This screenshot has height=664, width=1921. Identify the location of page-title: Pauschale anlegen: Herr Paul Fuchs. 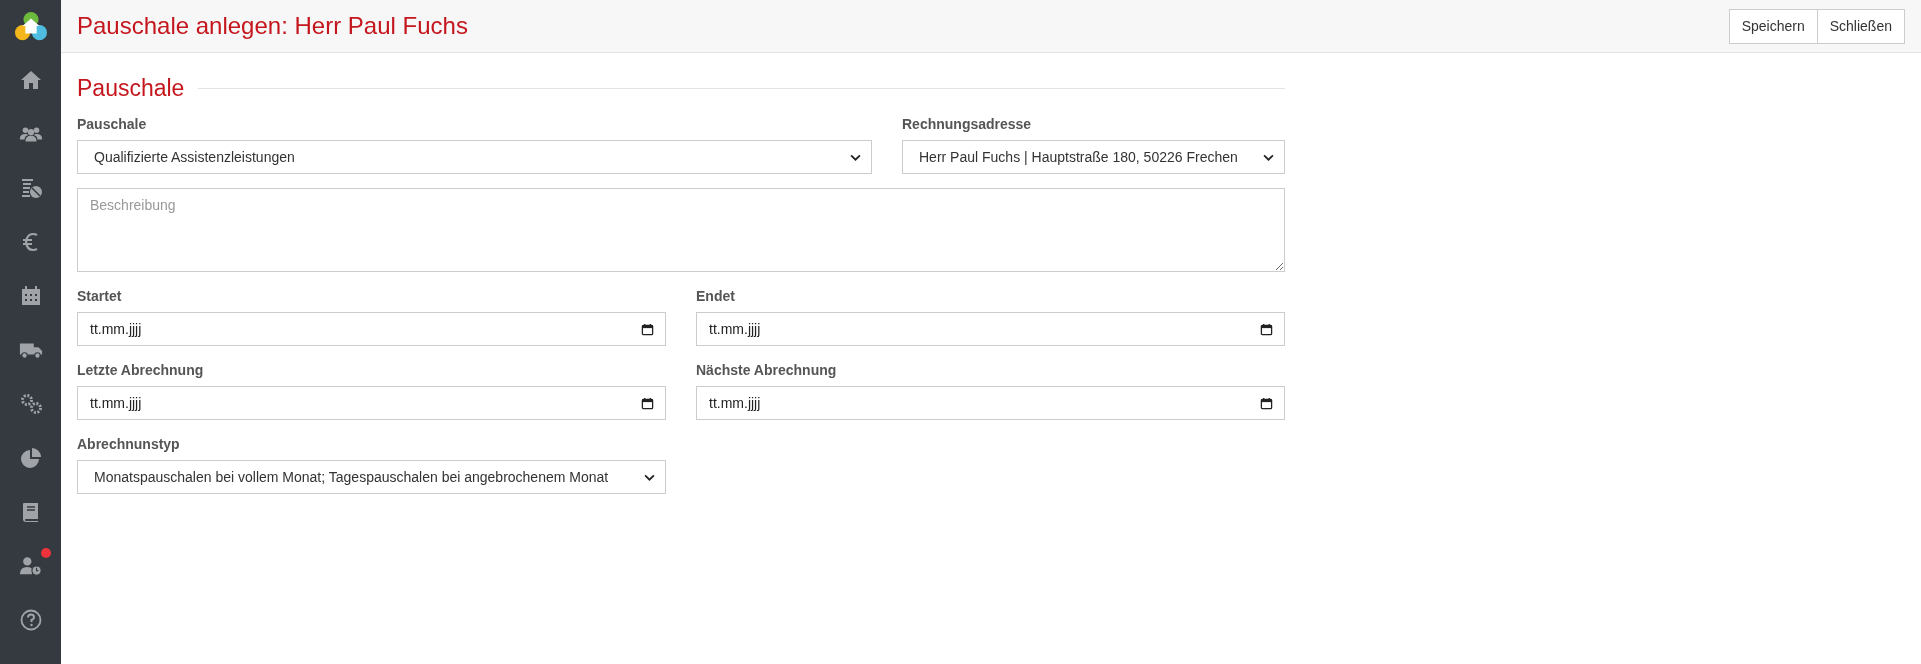
(272, 26).